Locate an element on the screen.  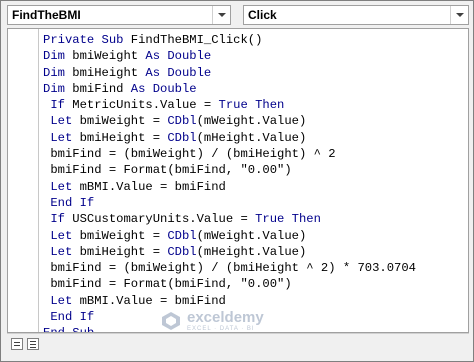
code-token: bmiFind is located at coordinates (101, 88).